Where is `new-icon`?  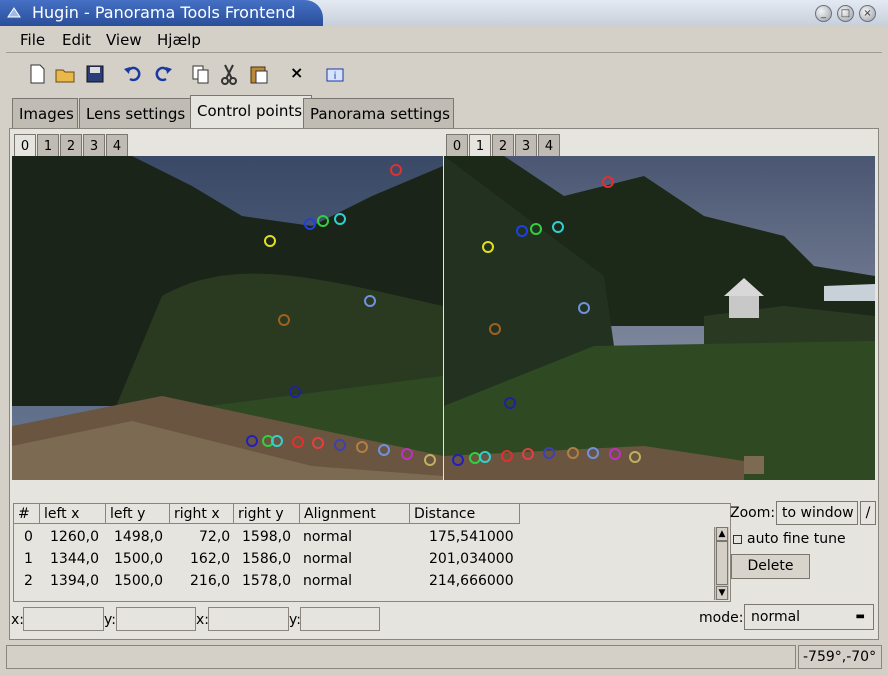
new-icon is located at coordinates (37, 74).